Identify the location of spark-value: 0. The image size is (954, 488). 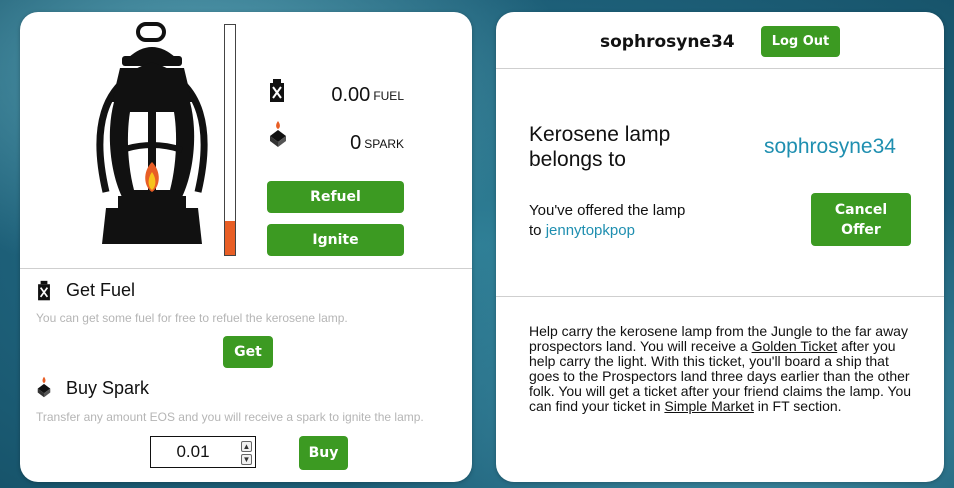
(356, 143).